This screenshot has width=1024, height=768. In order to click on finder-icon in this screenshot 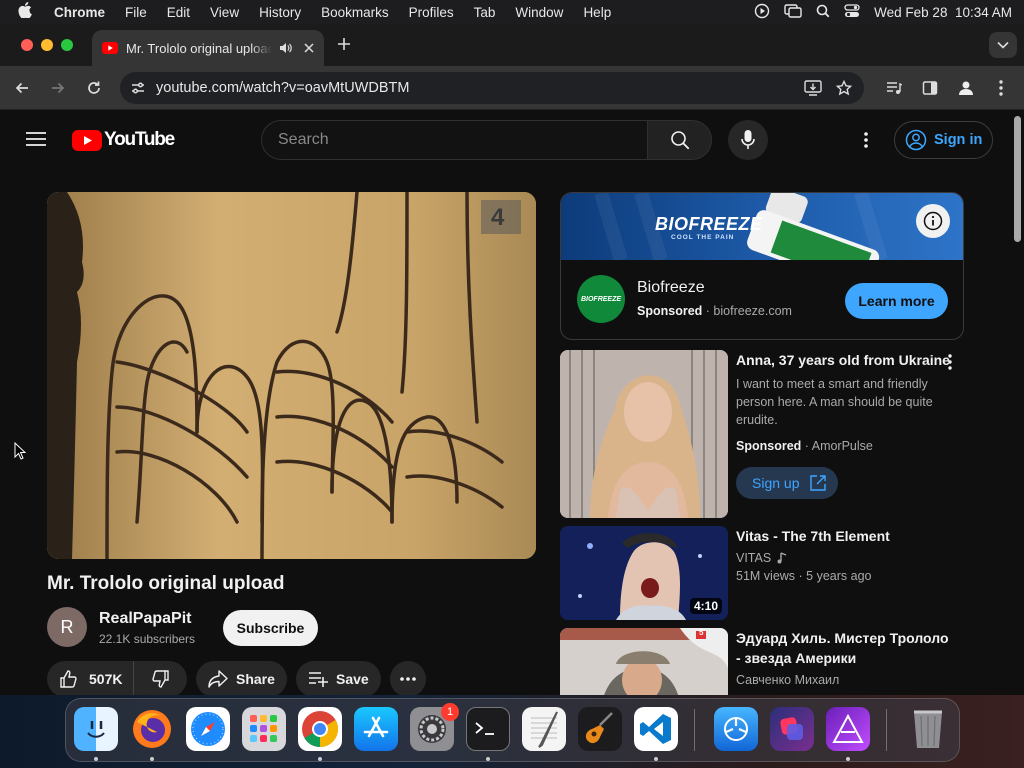, I will do `click(96, 729)`.